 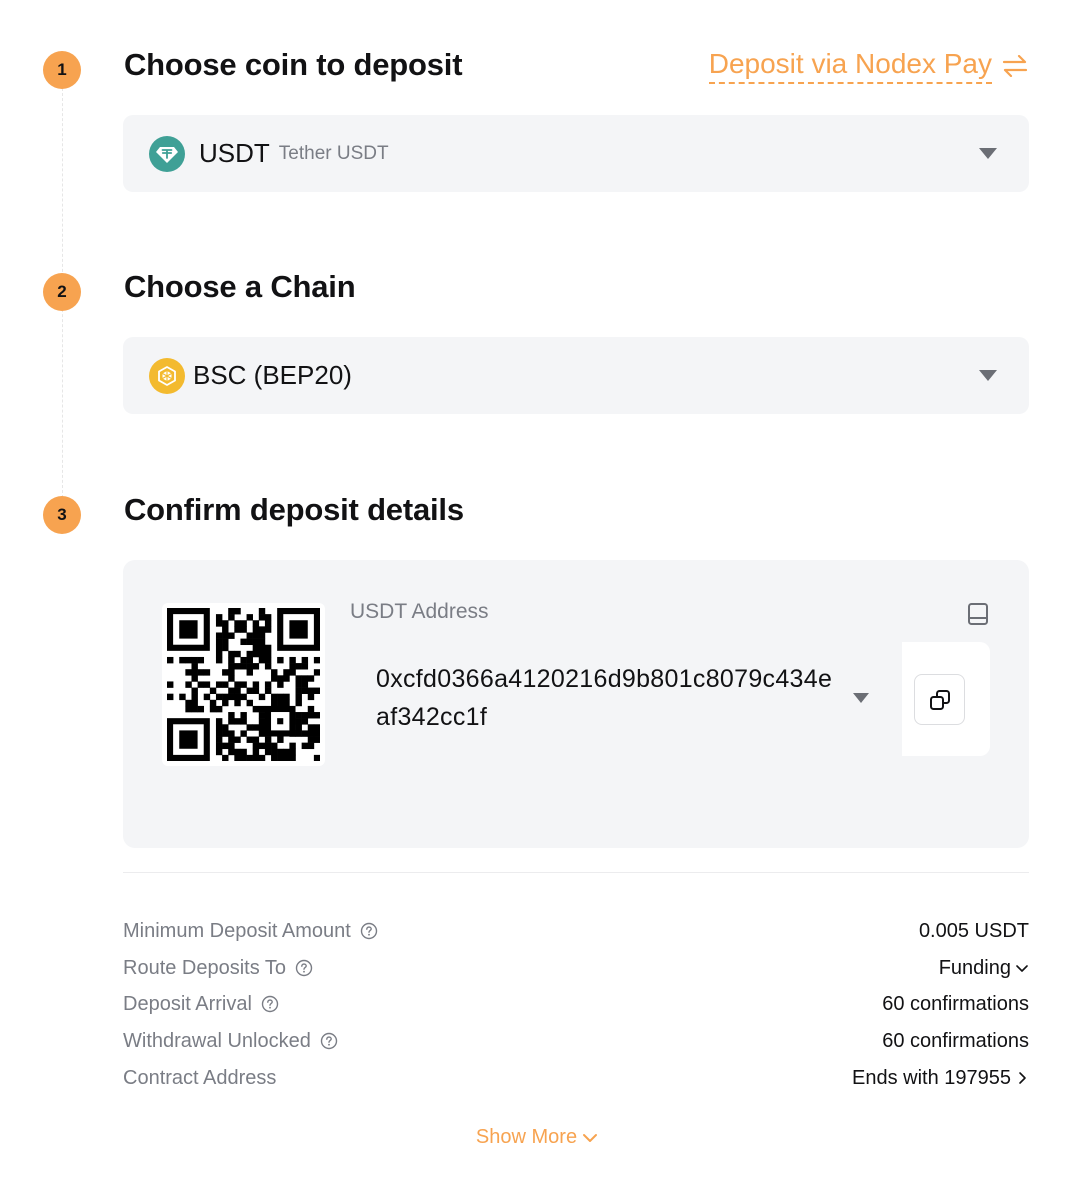 I want to click on info-label: Contract Address, so click(x=199, y=1078).